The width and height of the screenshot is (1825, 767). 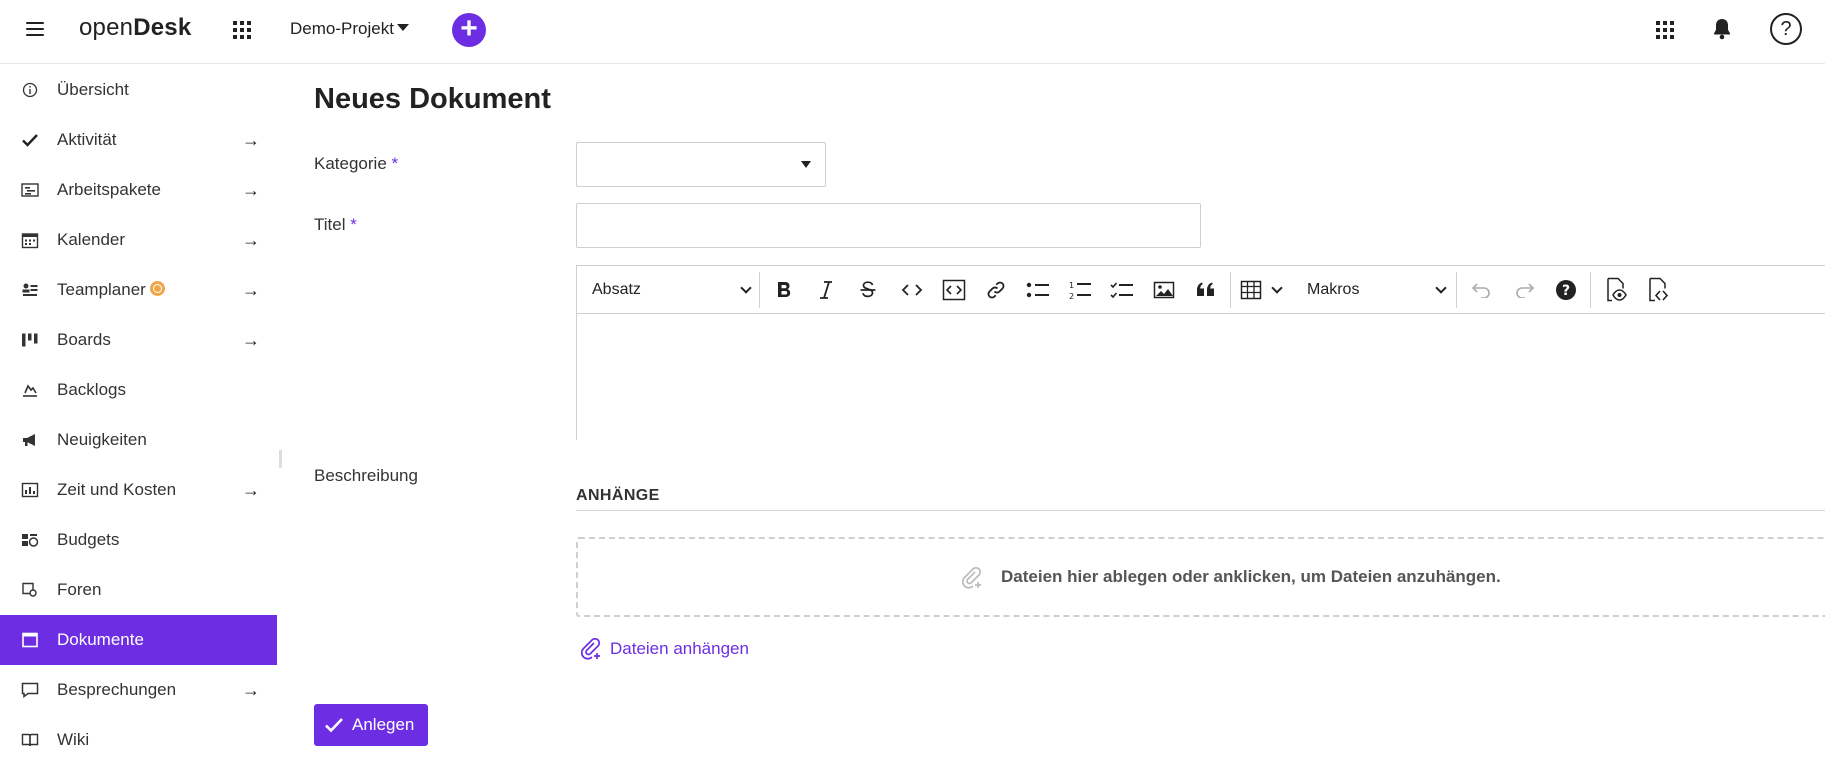 What do you see at coordinates (349, 29) in the screenshot?
I see `project-selector: Demo-Projekt` at bounding box center [349, 29].